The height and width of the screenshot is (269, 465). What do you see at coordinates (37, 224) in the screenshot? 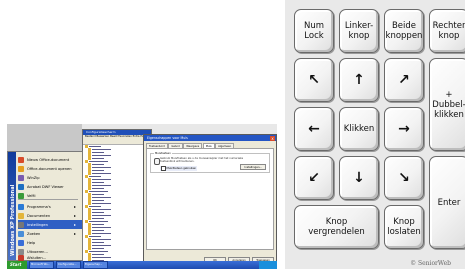
I see `menu-item-label: Instellingen` at bounding box center [37, 224].